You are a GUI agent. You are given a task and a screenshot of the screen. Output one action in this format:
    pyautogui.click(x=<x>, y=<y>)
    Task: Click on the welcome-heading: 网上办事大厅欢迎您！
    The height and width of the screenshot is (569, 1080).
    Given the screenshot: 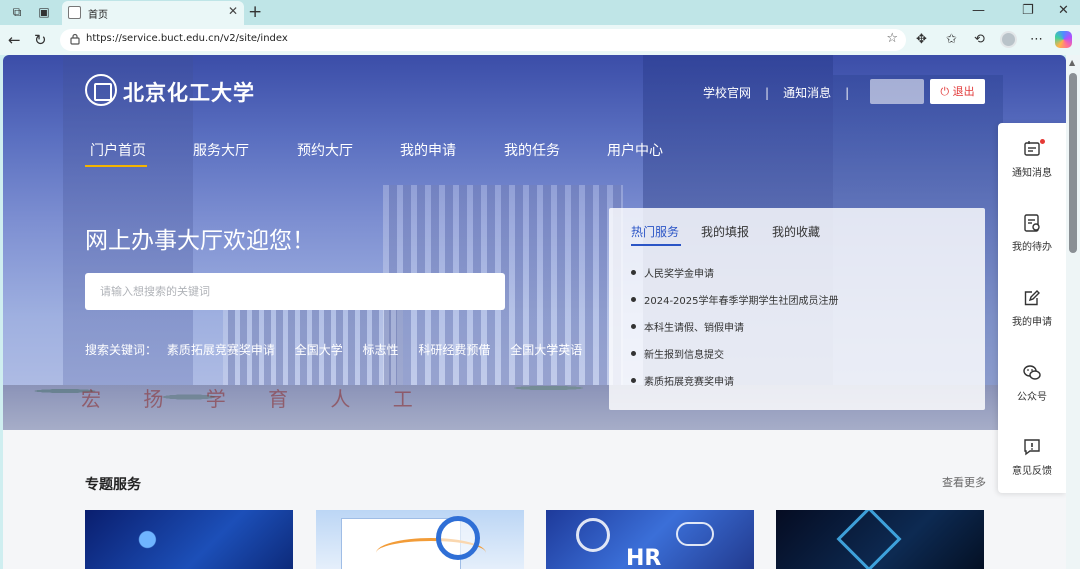 What is the action you would take?
    pyautogui.click(x=200, y=241)
    